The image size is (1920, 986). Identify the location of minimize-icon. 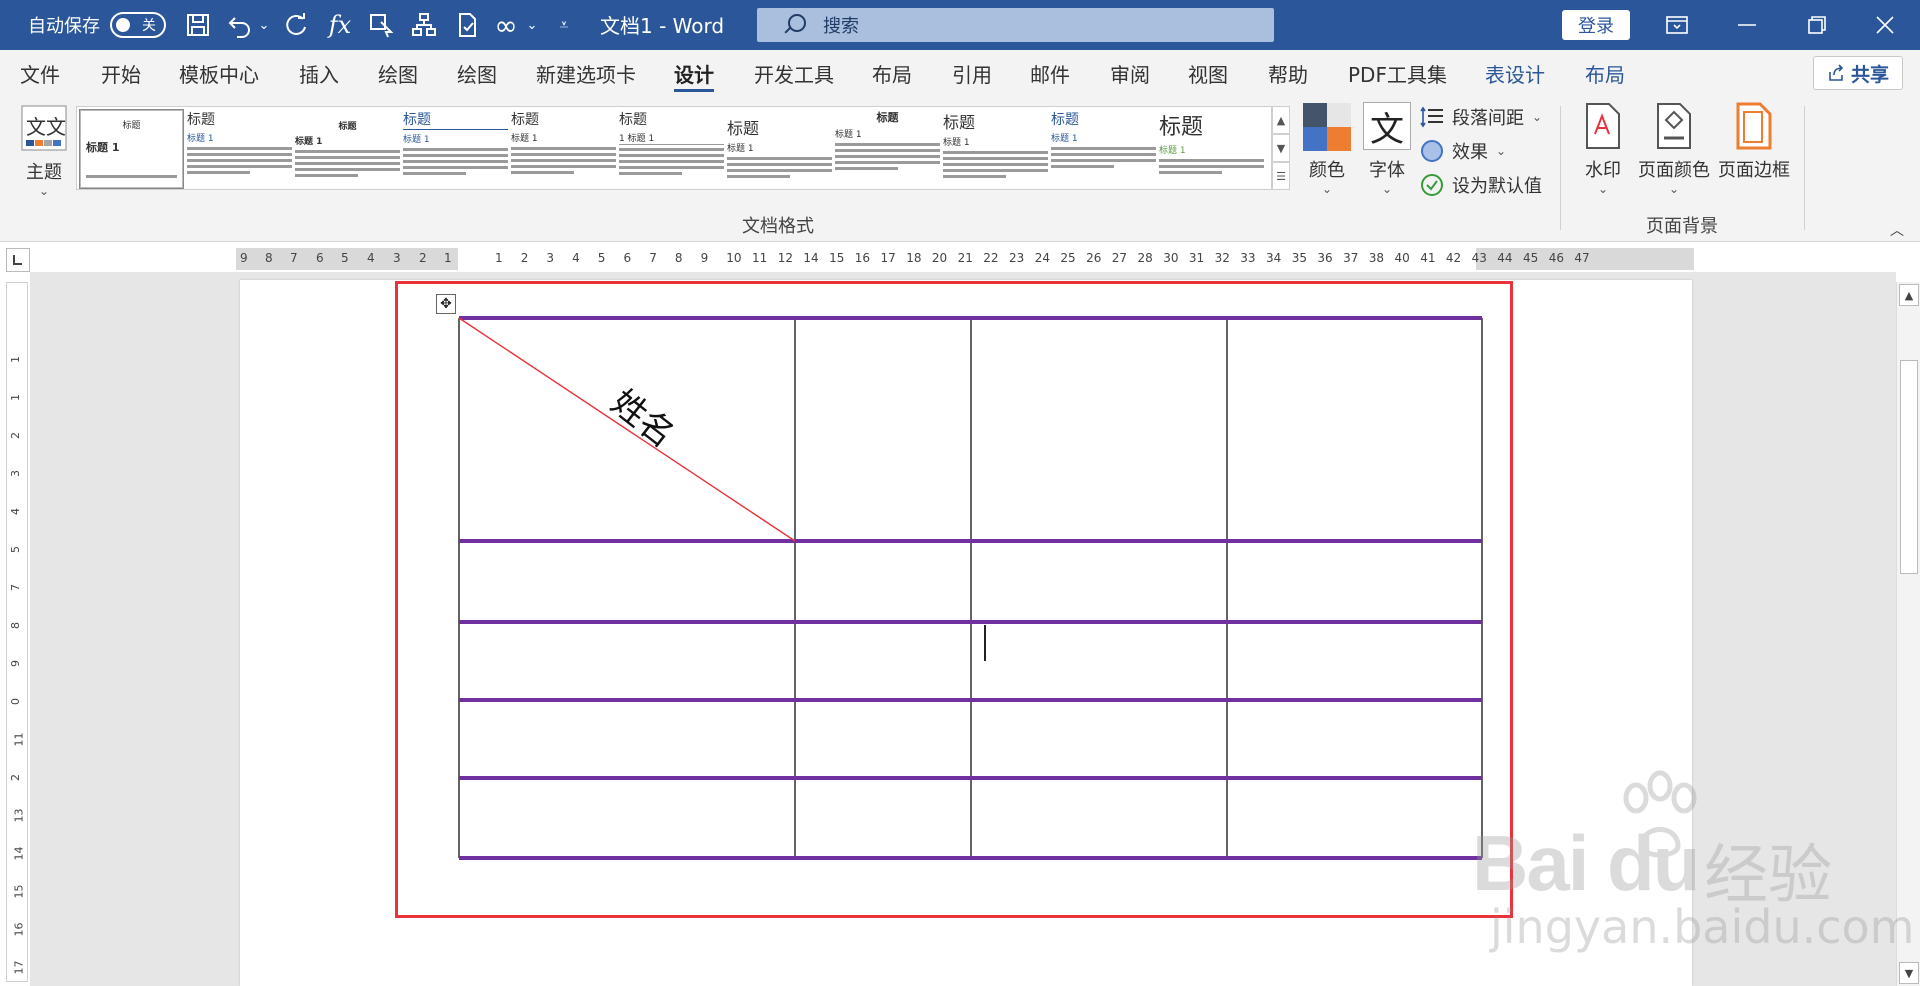
(1747, 25).